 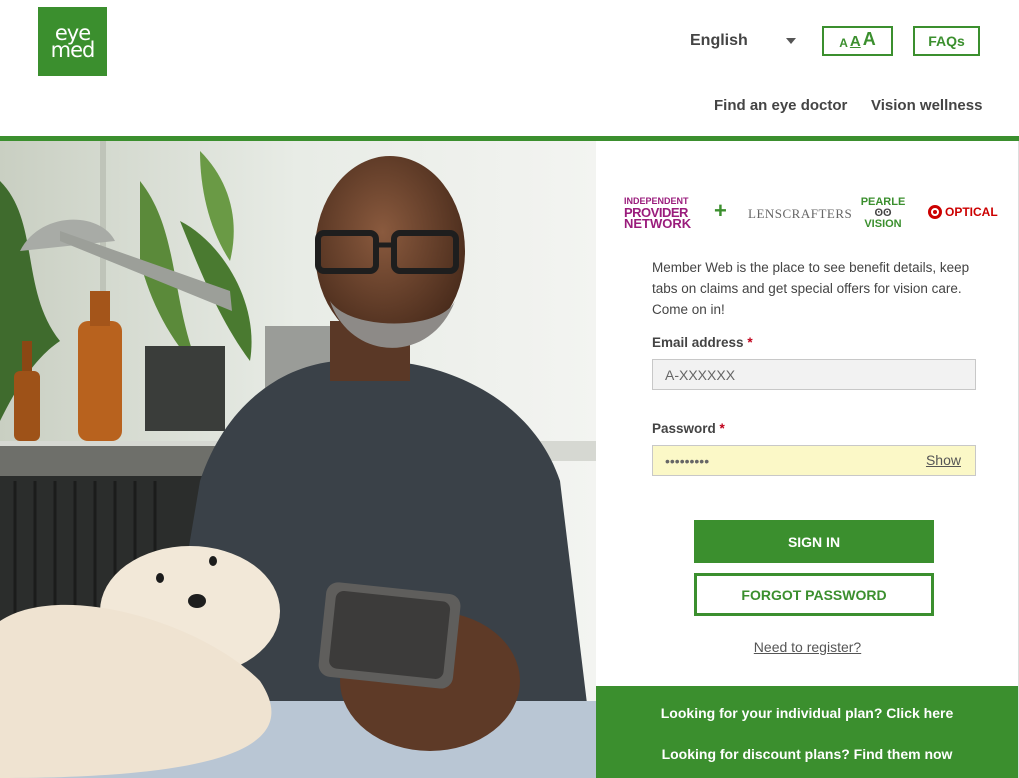 I want to click on nav-vision-wellness: Vision wellness, so click(x=926, y=105).